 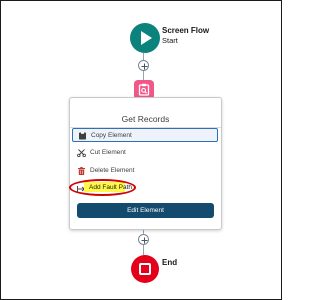 What do you see at coordinates (111, 135) in the screenshot?
I see `menu-item-label: Copy Element` at bounding box center [111, 135].